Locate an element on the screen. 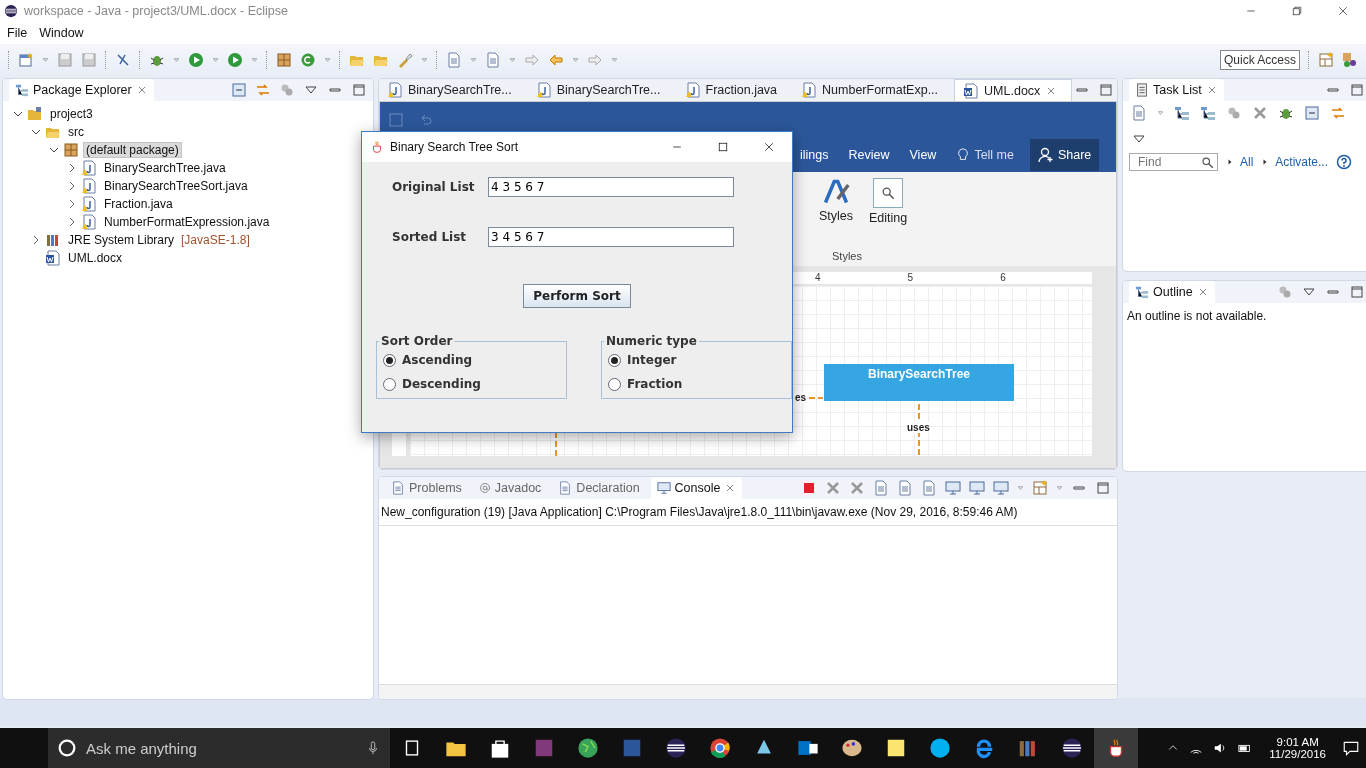  remove-all-icon is located at coordinates (857, 488).